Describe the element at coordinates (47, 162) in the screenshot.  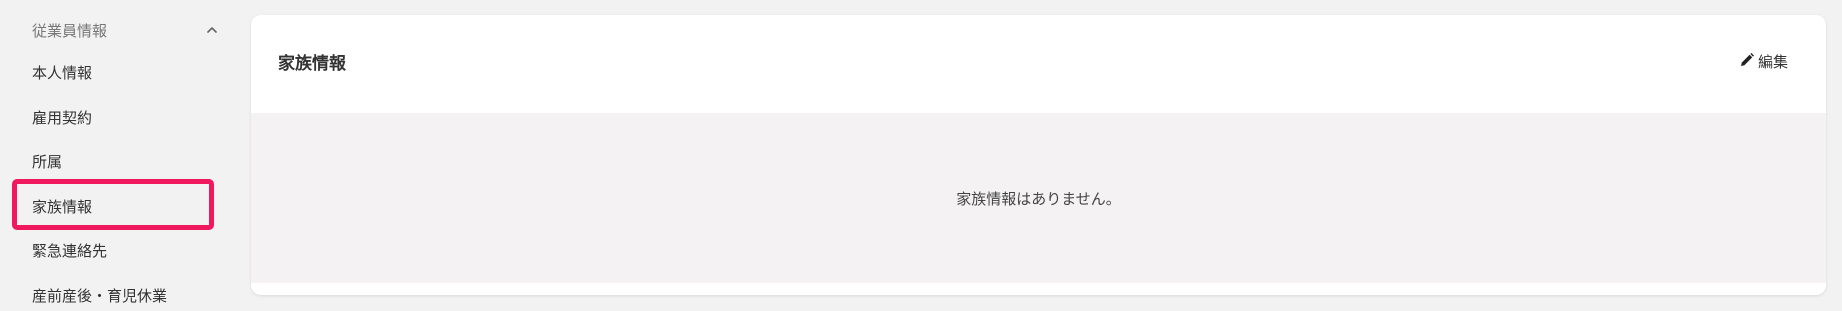
I see `sidebar-item-affiliation: 所属` at that location.